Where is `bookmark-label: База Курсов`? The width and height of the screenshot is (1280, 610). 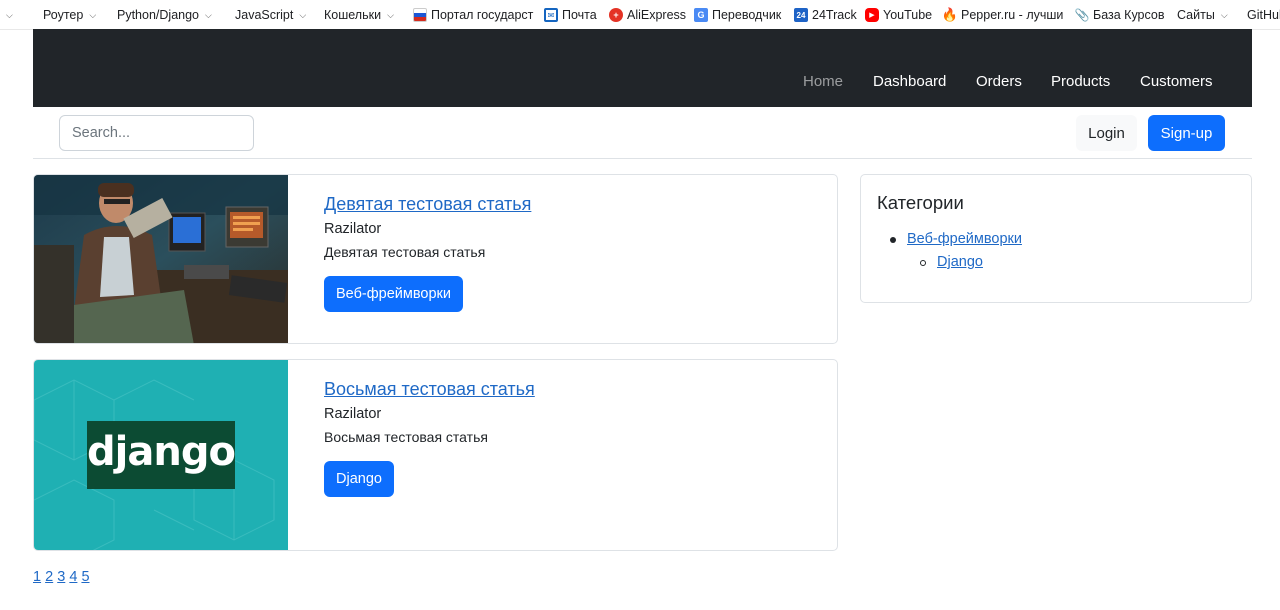
bookmark-label: База Курсов is located at coordinates (1129, 15).